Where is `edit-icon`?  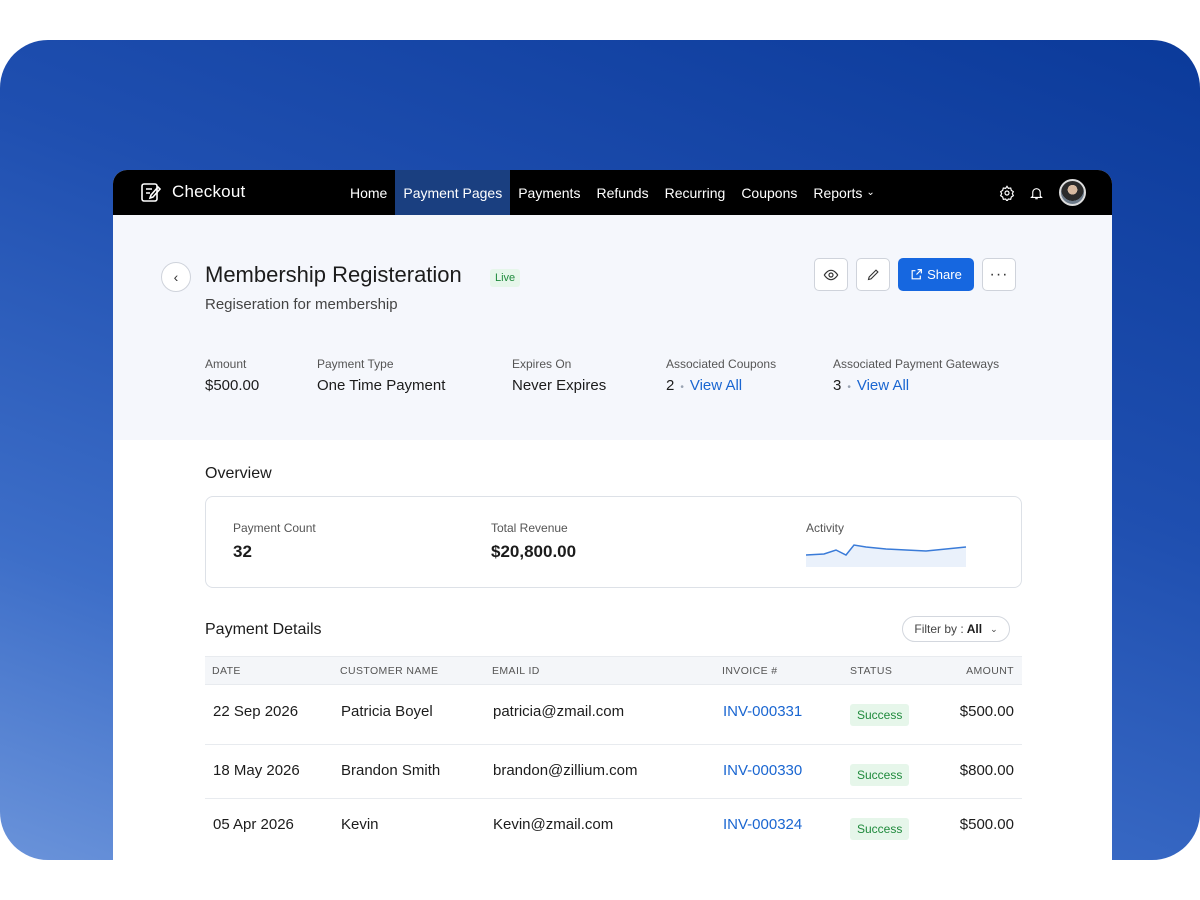
edit-icon is located at coordinates (873, 275).